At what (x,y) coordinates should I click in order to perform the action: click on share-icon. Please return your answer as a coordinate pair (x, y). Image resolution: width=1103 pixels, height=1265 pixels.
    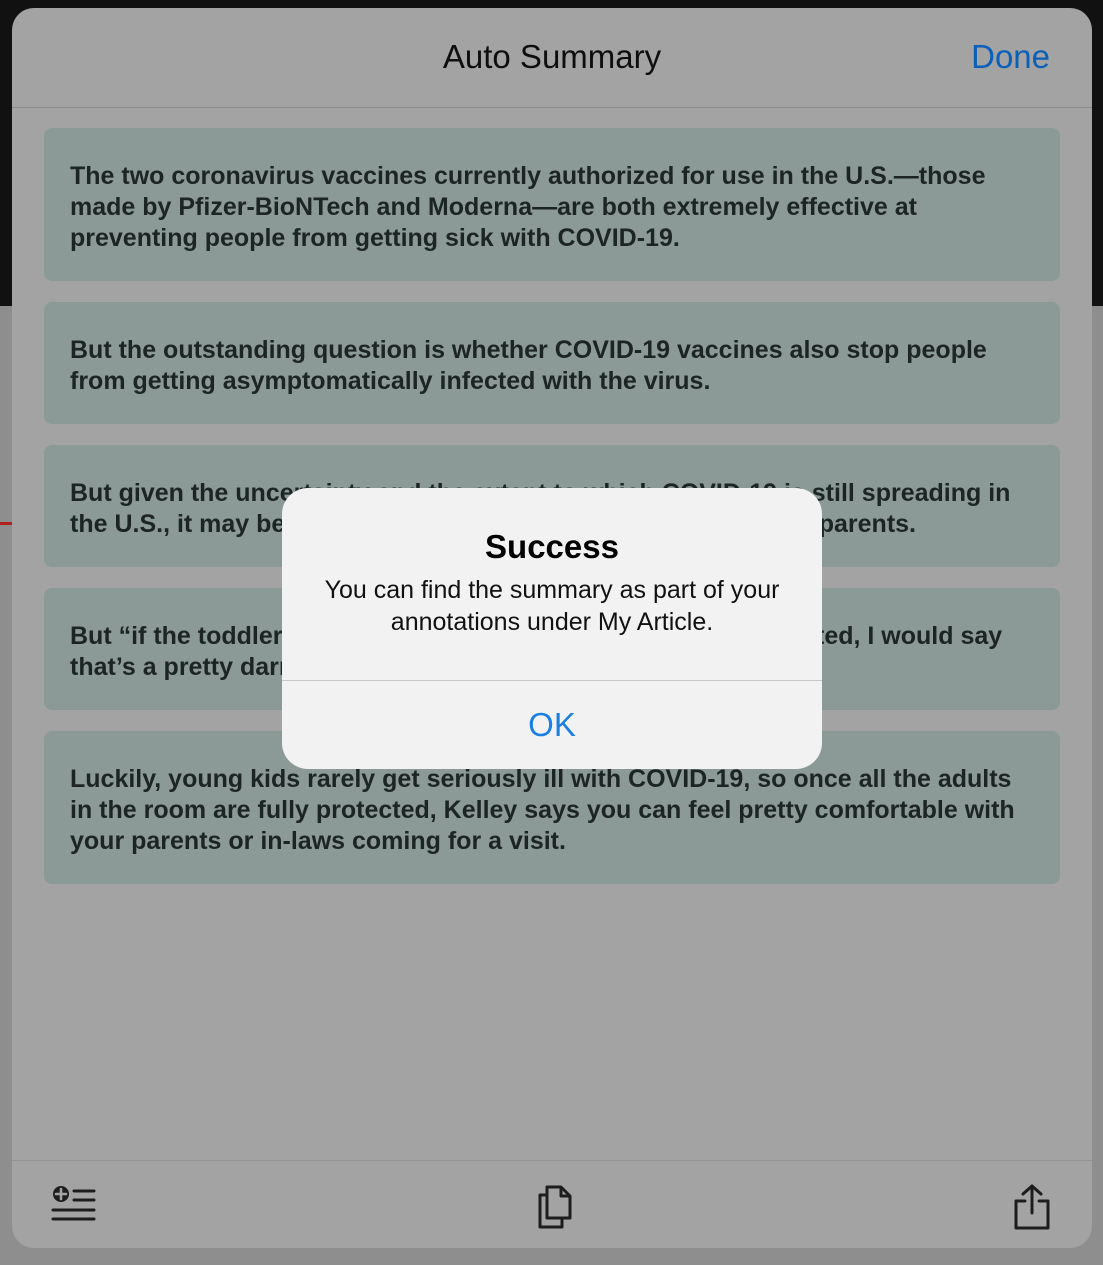
    Looking at the image, I should click on (1032, 1207).